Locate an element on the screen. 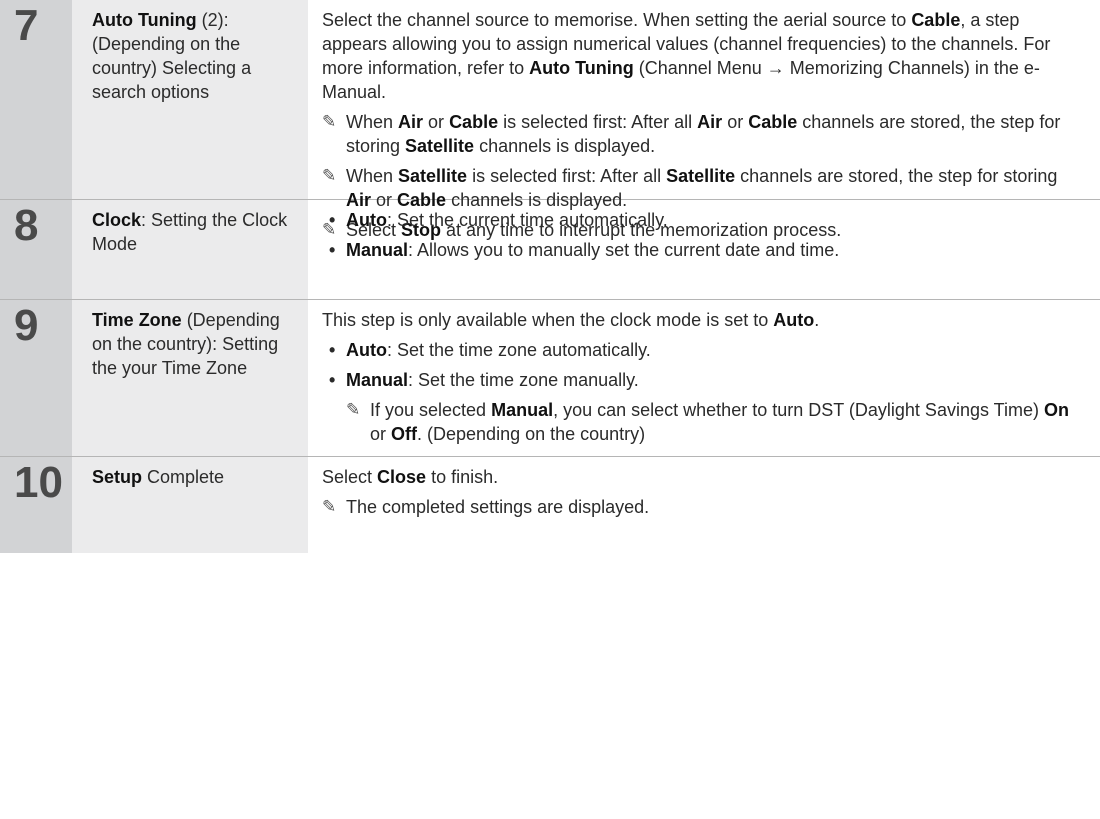  list-item: • Manual: Set the time zone manually. is located at coordinates (484, 380).